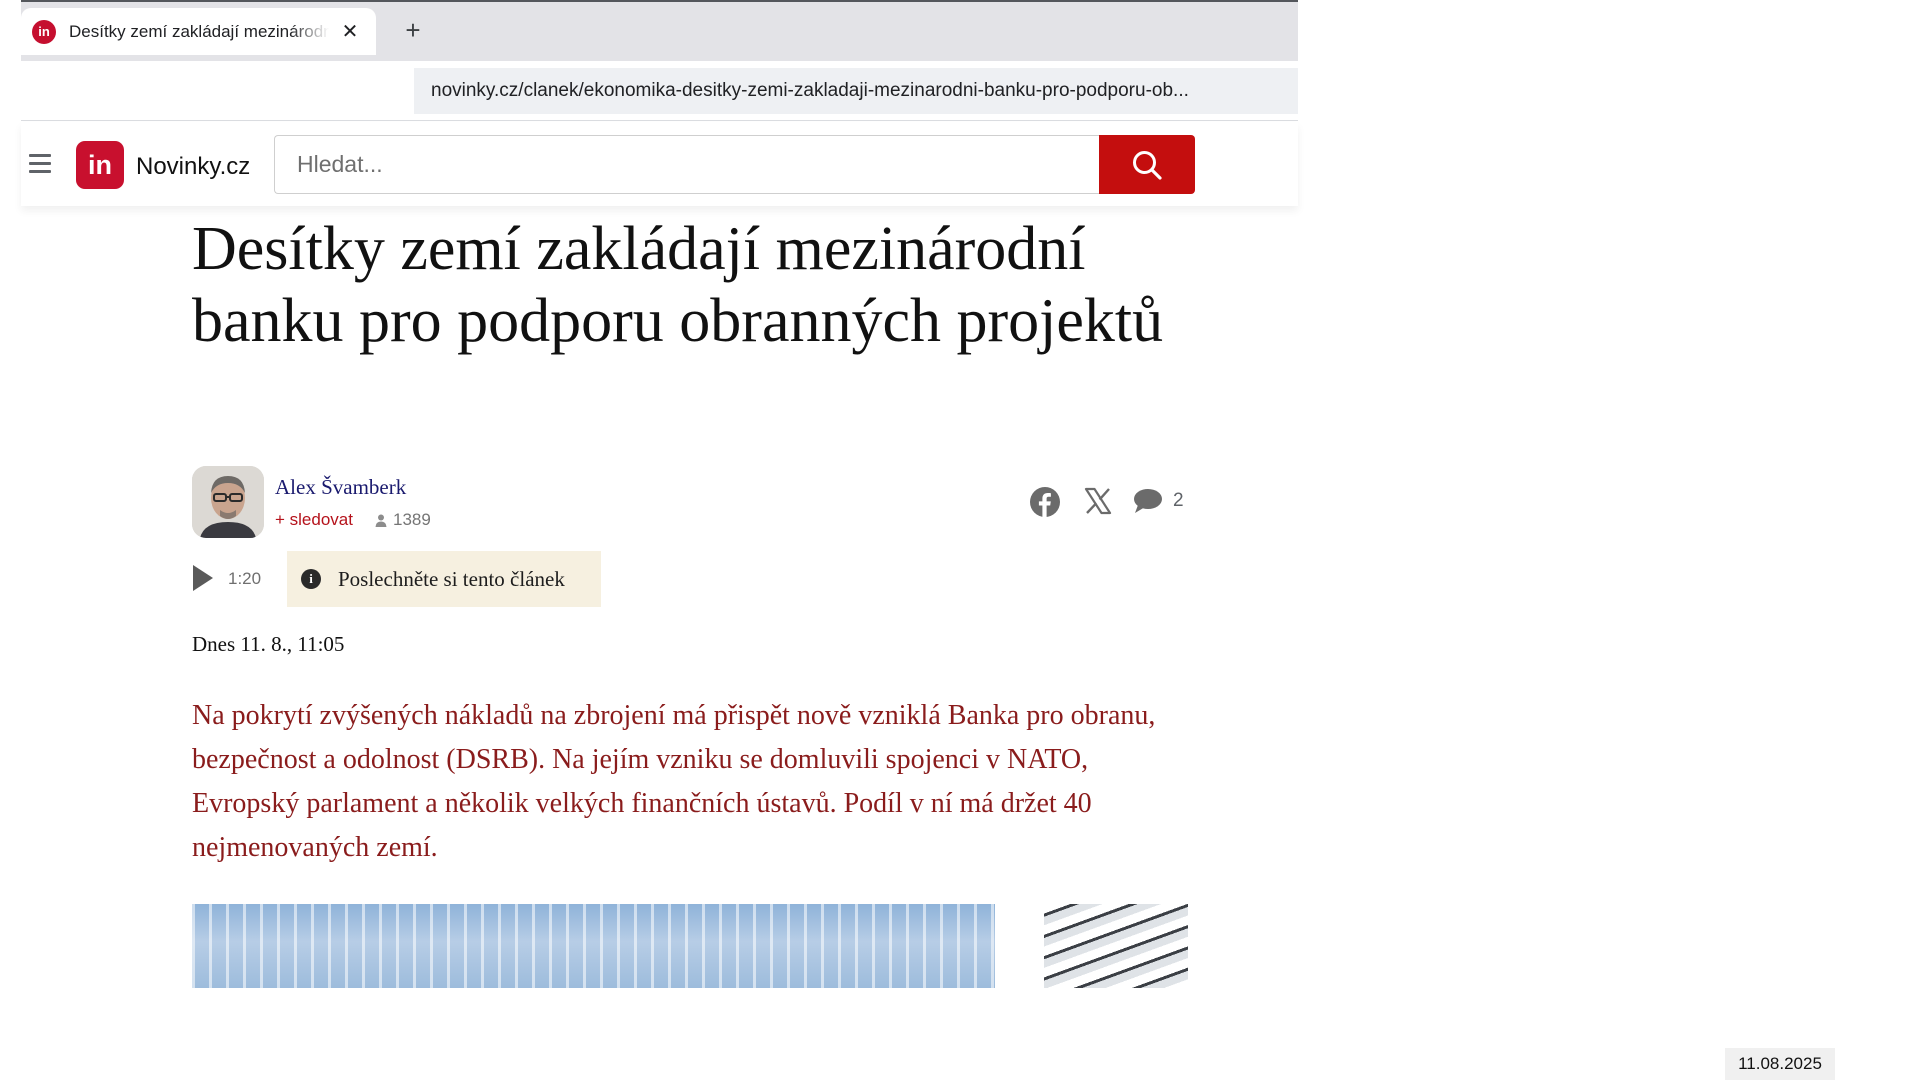 The width and height of the screenshot is (1920, 1080). What do you see at coordinates (311, 579) in the screenshot?
I see `info-icon: i` at bounding box center [311, 579].